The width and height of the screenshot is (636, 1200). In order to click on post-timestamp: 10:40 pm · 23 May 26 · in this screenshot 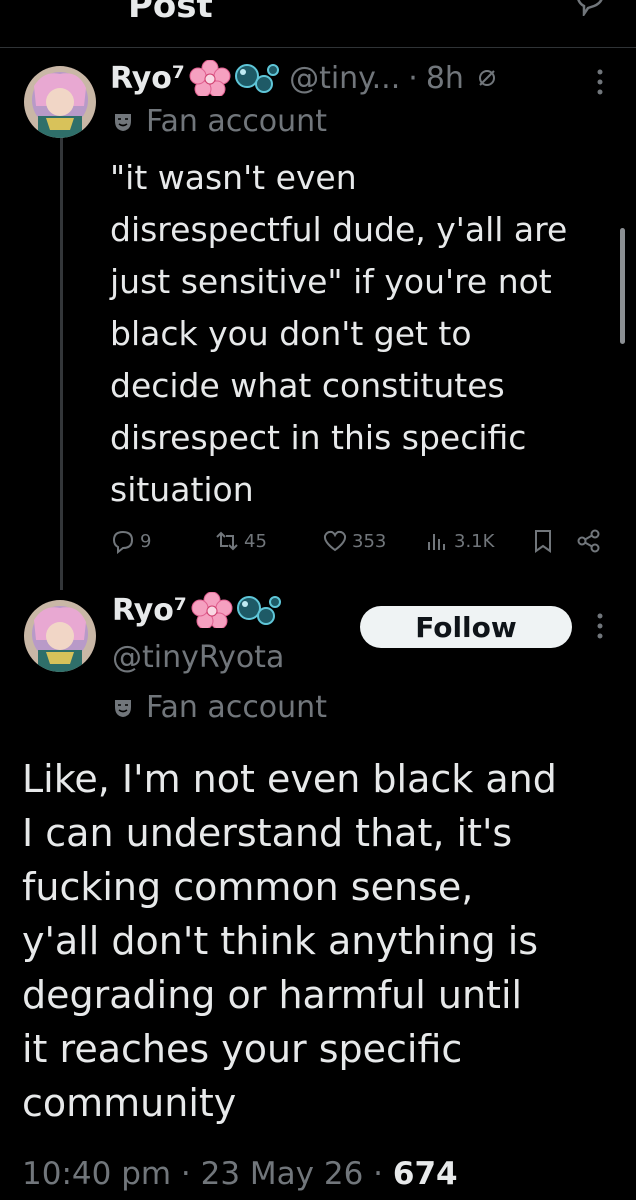, I will do `click(207, 1174)`.